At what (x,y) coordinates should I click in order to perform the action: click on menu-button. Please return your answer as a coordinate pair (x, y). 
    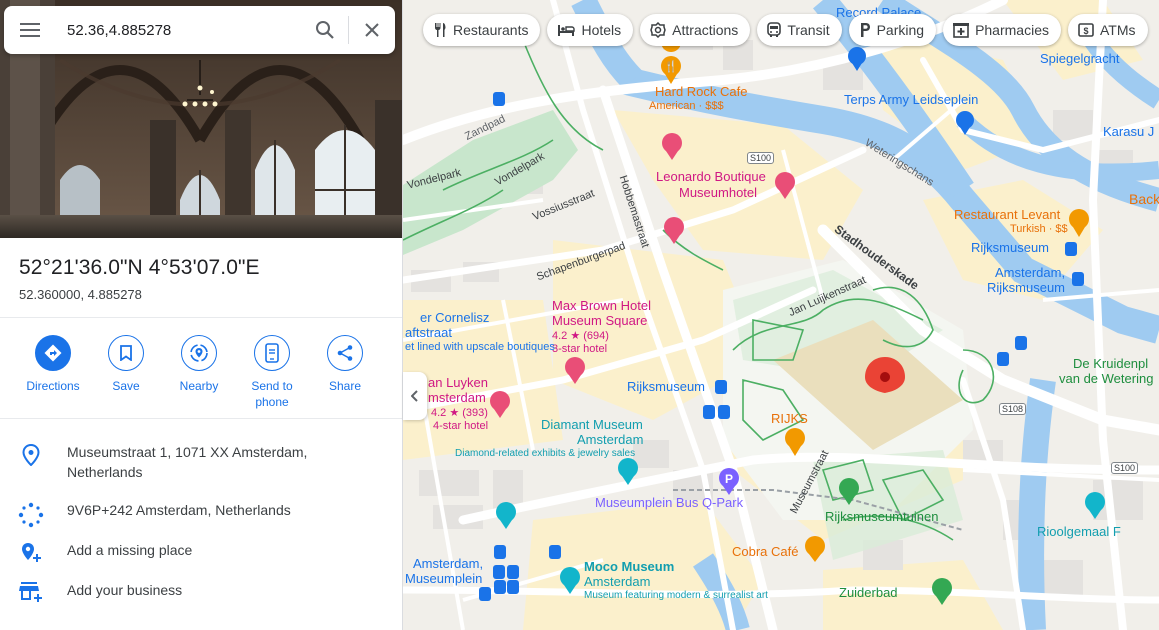
    Looking at the image, I should click on (30, 30).